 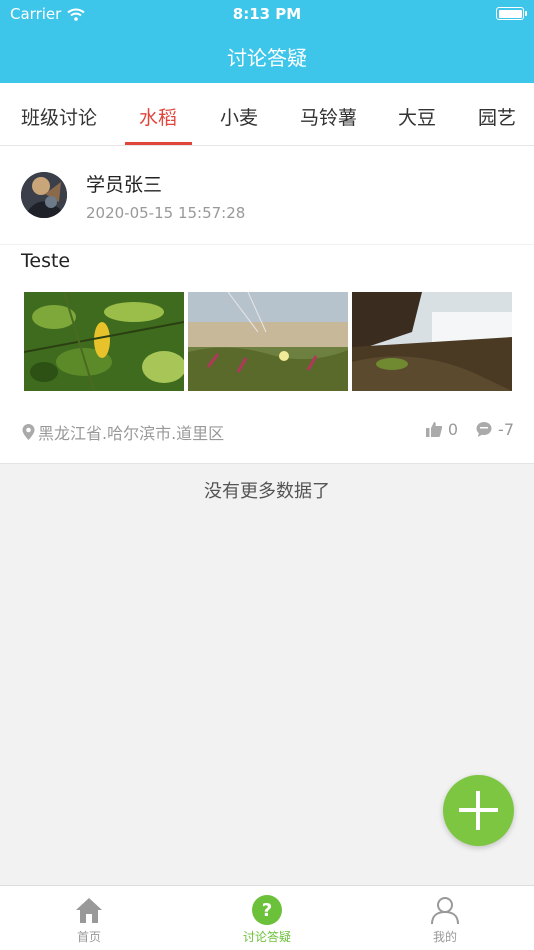 What do you see at coordinates (268, 341) in the screenshot?
I see `post-photo-dunes` at bounding box center [268, 341].